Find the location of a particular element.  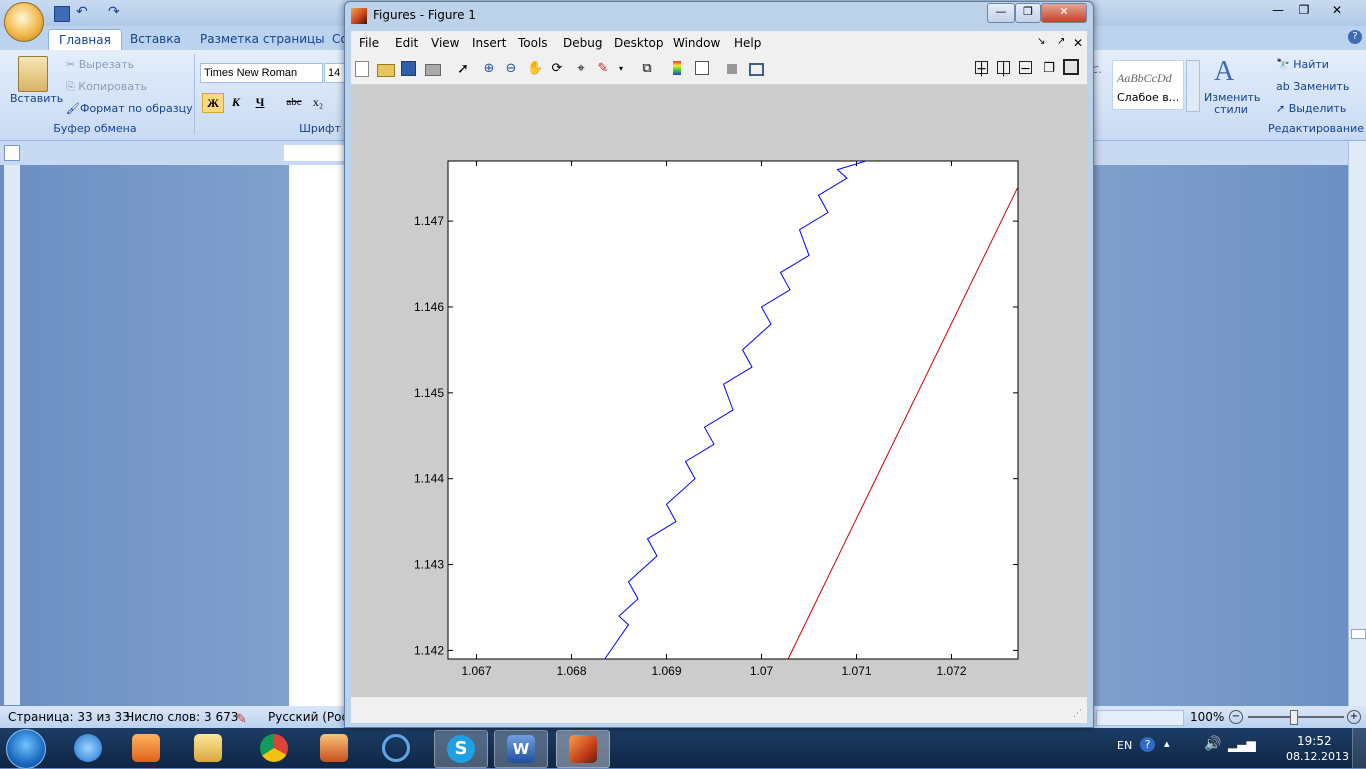

menu-help: Help is located at coordinates (747, 43).